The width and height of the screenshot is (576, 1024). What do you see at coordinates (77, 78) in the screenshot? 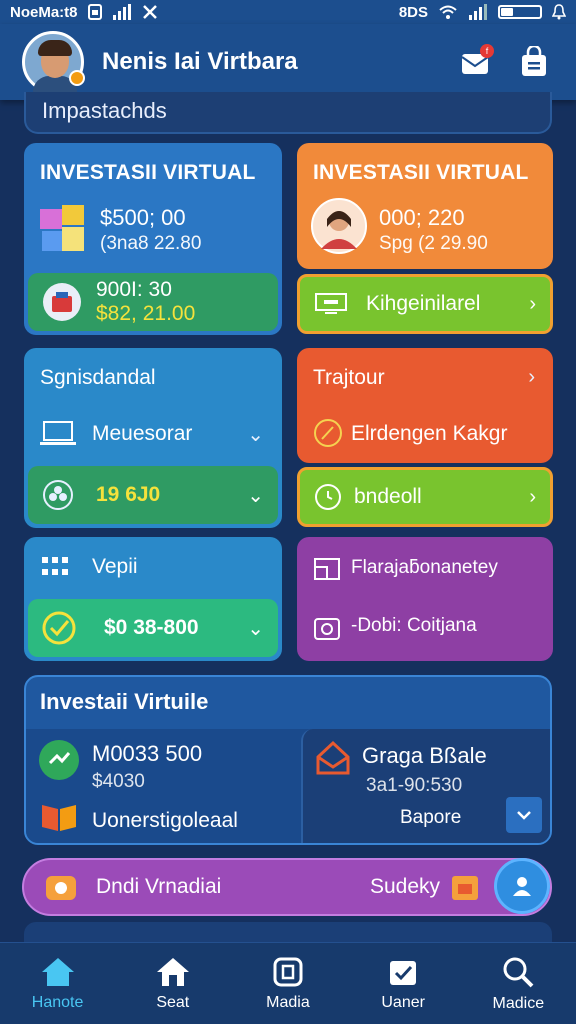
I see `avatar-badge-icon` at bounding box center [77, 78].